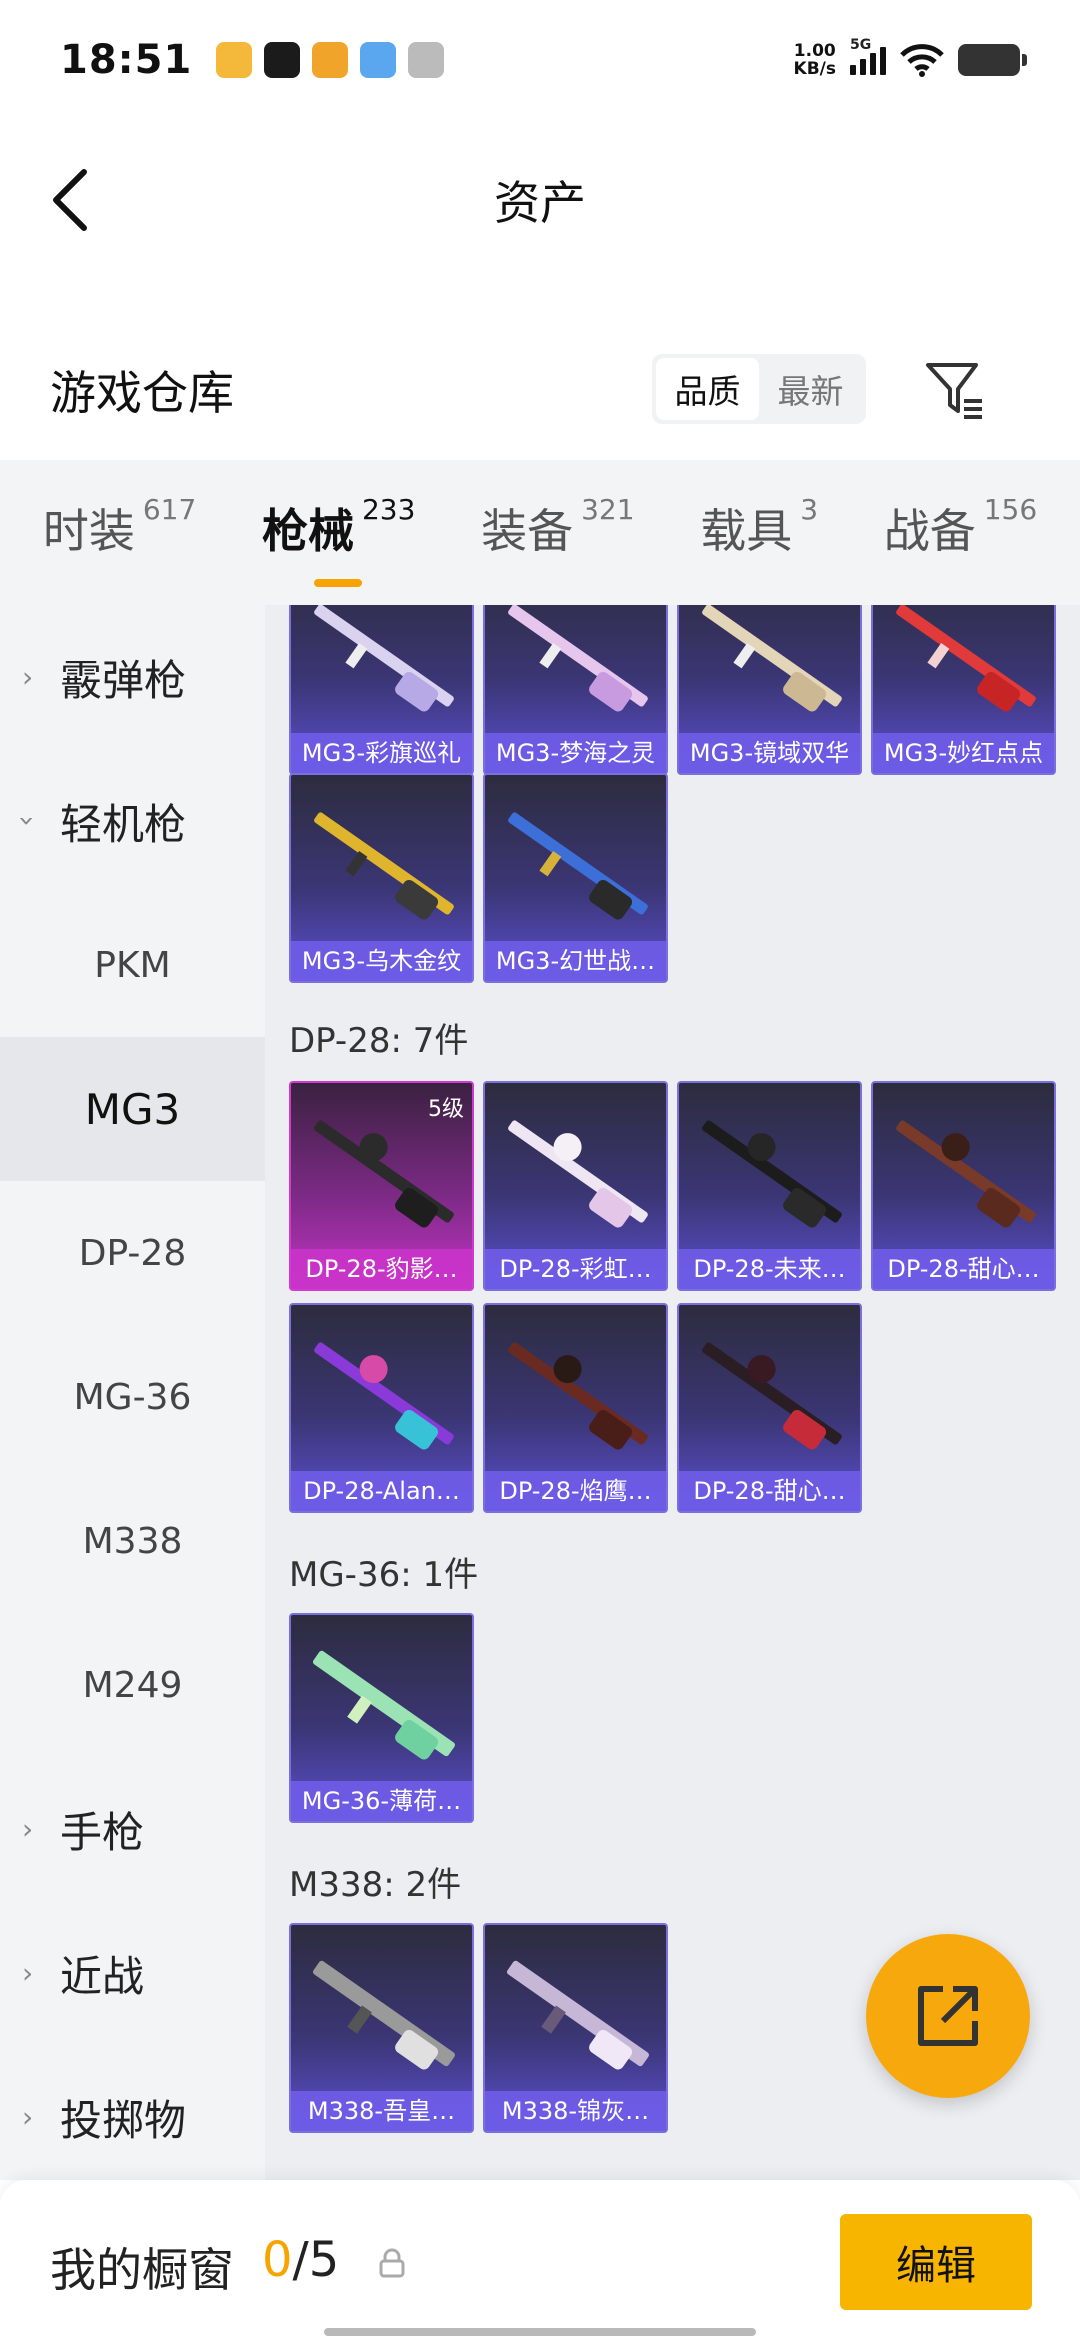 The image size is (1080, 2344). I want to click on tab-count: 3, so click(809, 509).